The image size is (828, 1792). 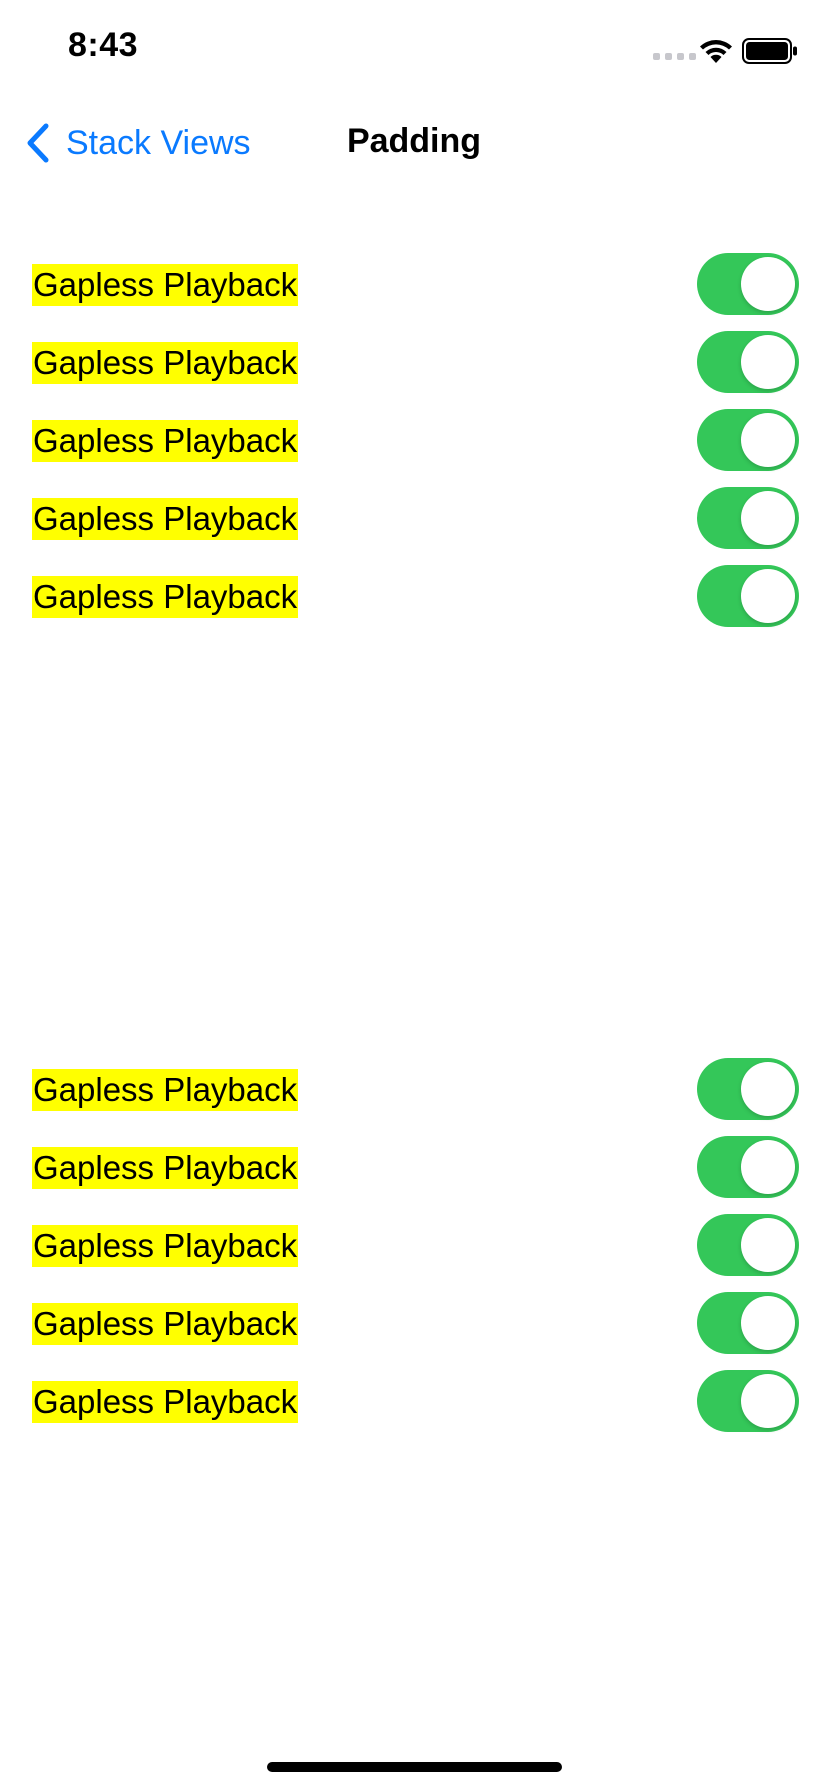 What do you see at coordinates (769, 51) in the screenshot?
I see `battery-icon` at bounding box center [769, 51].